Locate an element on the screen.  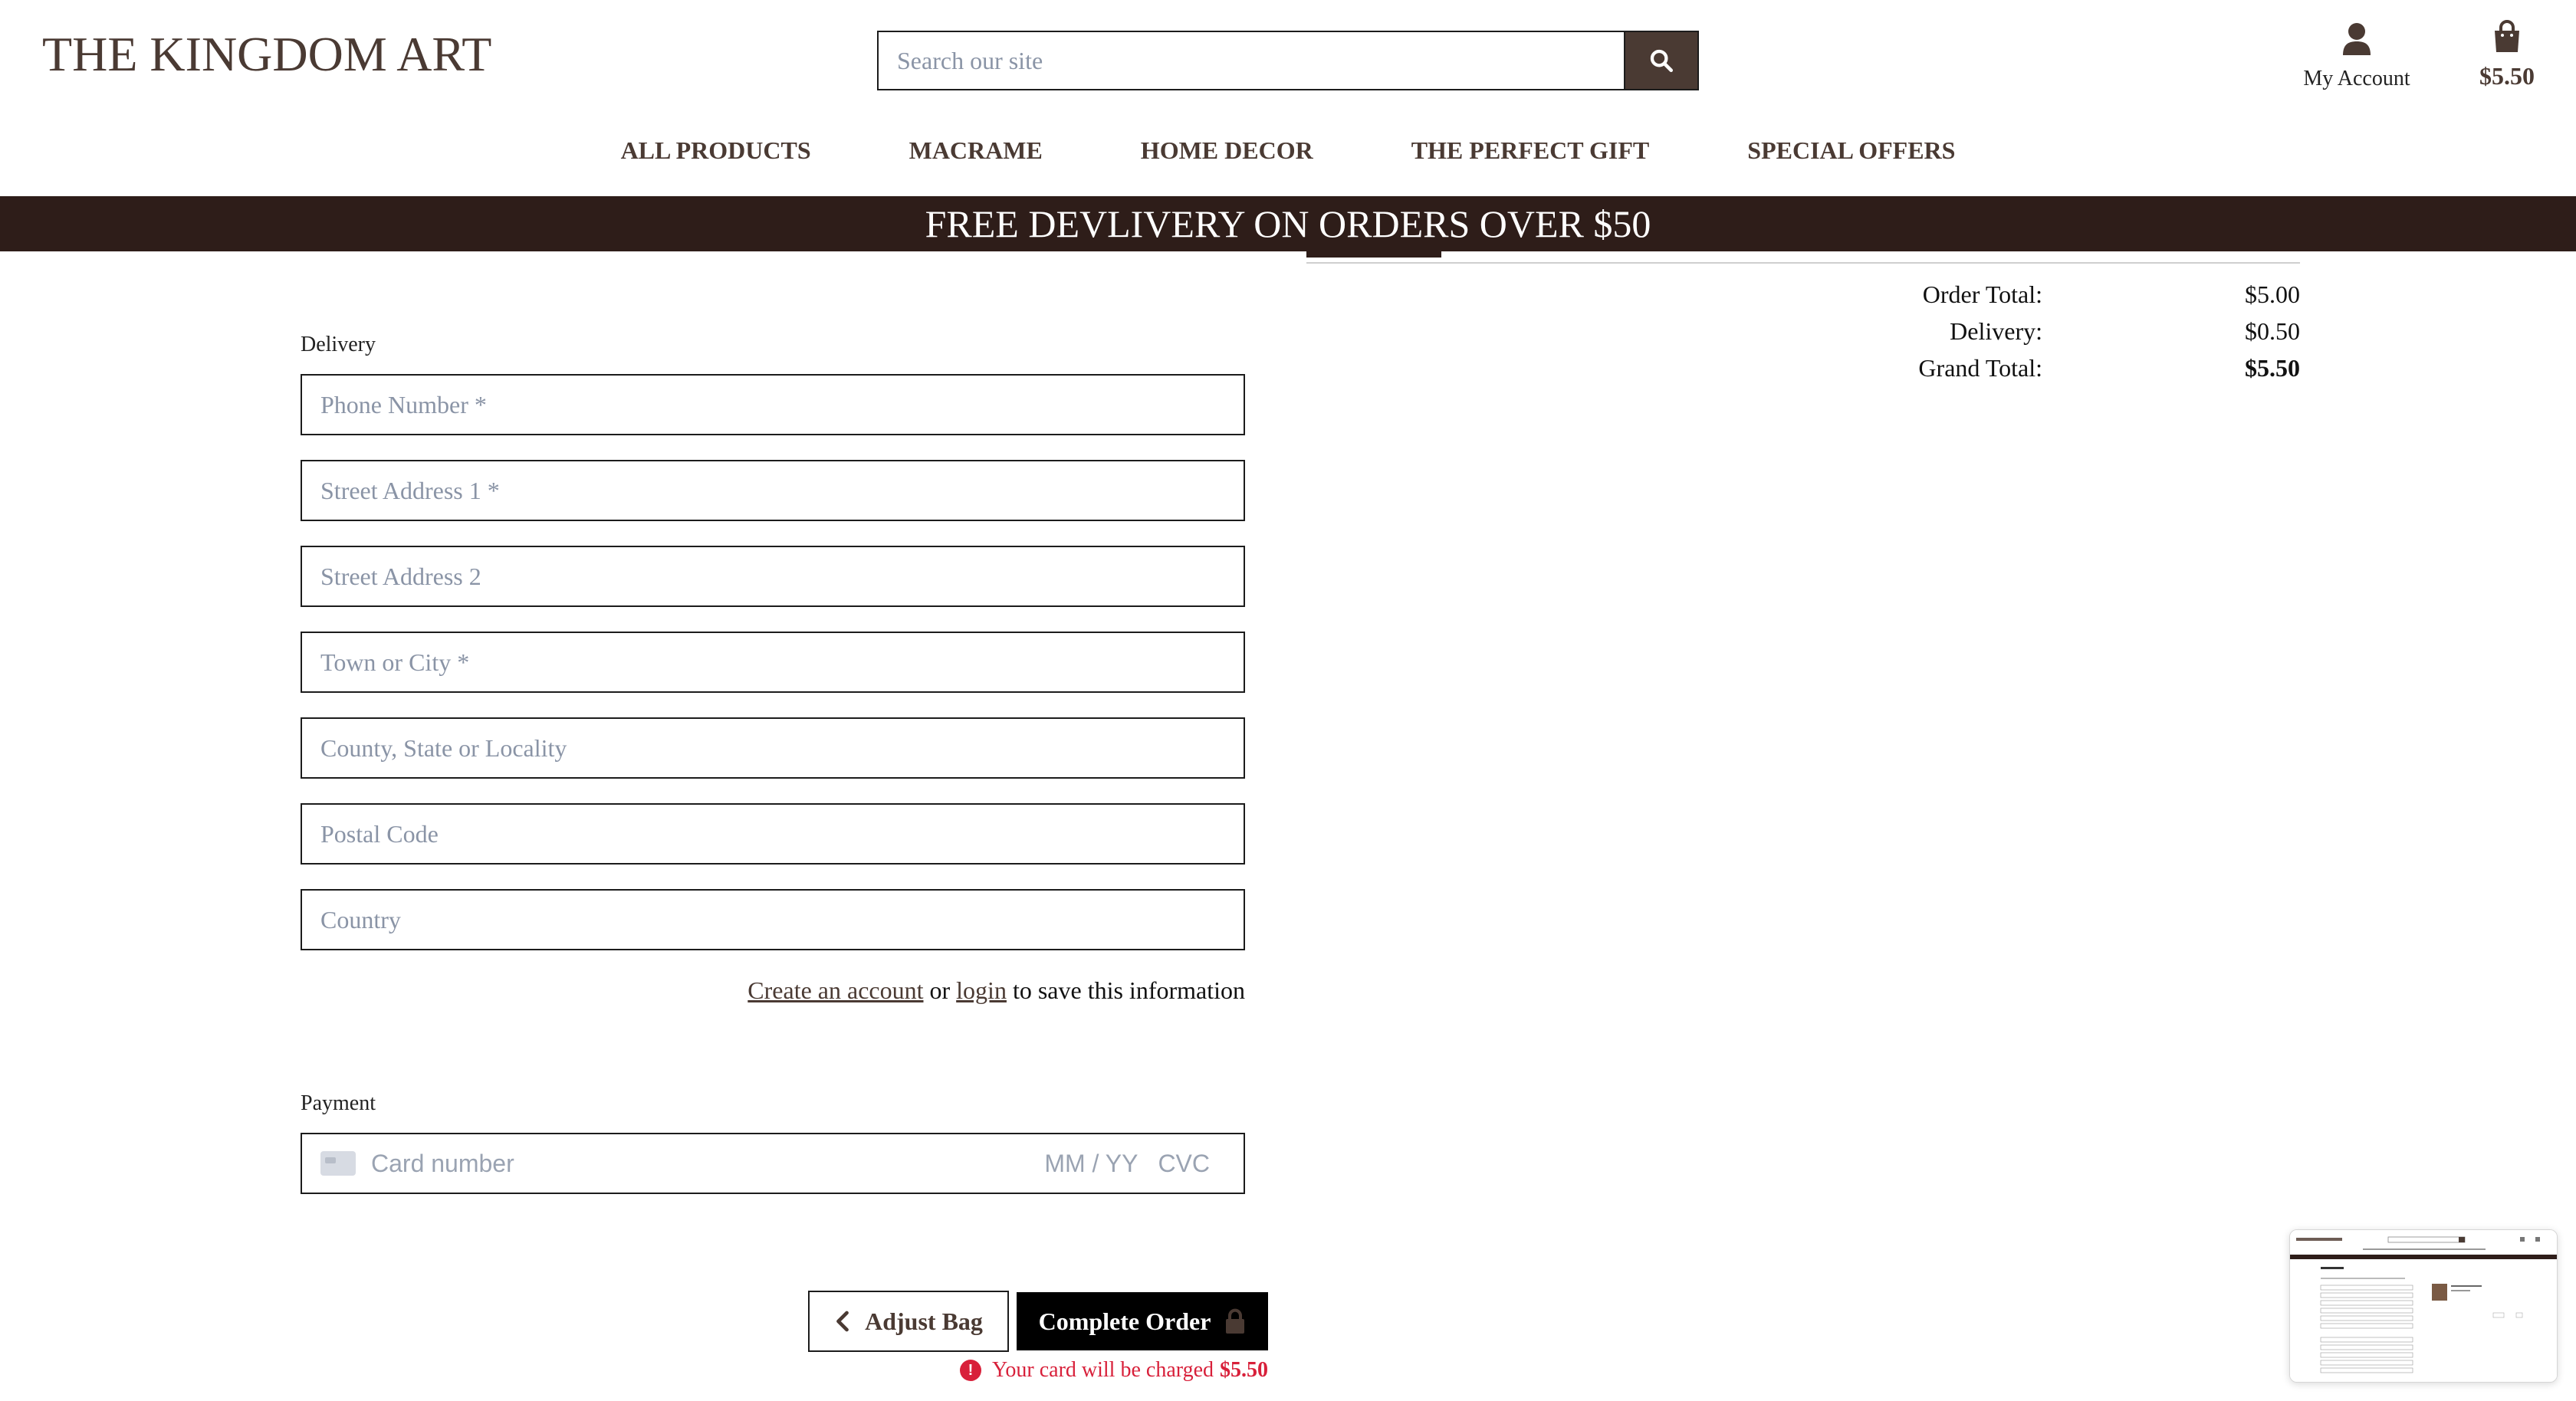
nav-special-offers: SPECIAL OFFERS is located at coordinates (1851, 150).